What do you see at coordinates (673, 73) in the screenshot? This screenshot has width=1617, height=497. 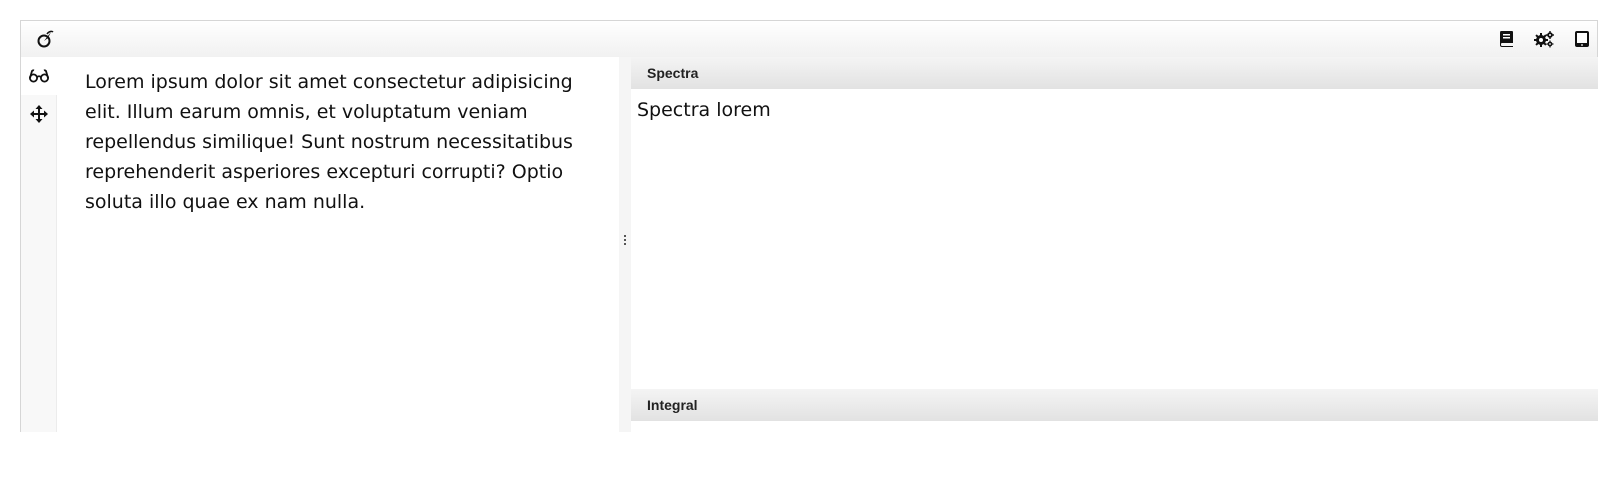 I see `spectra-panel-title: Spectra` at bounding box center [673, 73].